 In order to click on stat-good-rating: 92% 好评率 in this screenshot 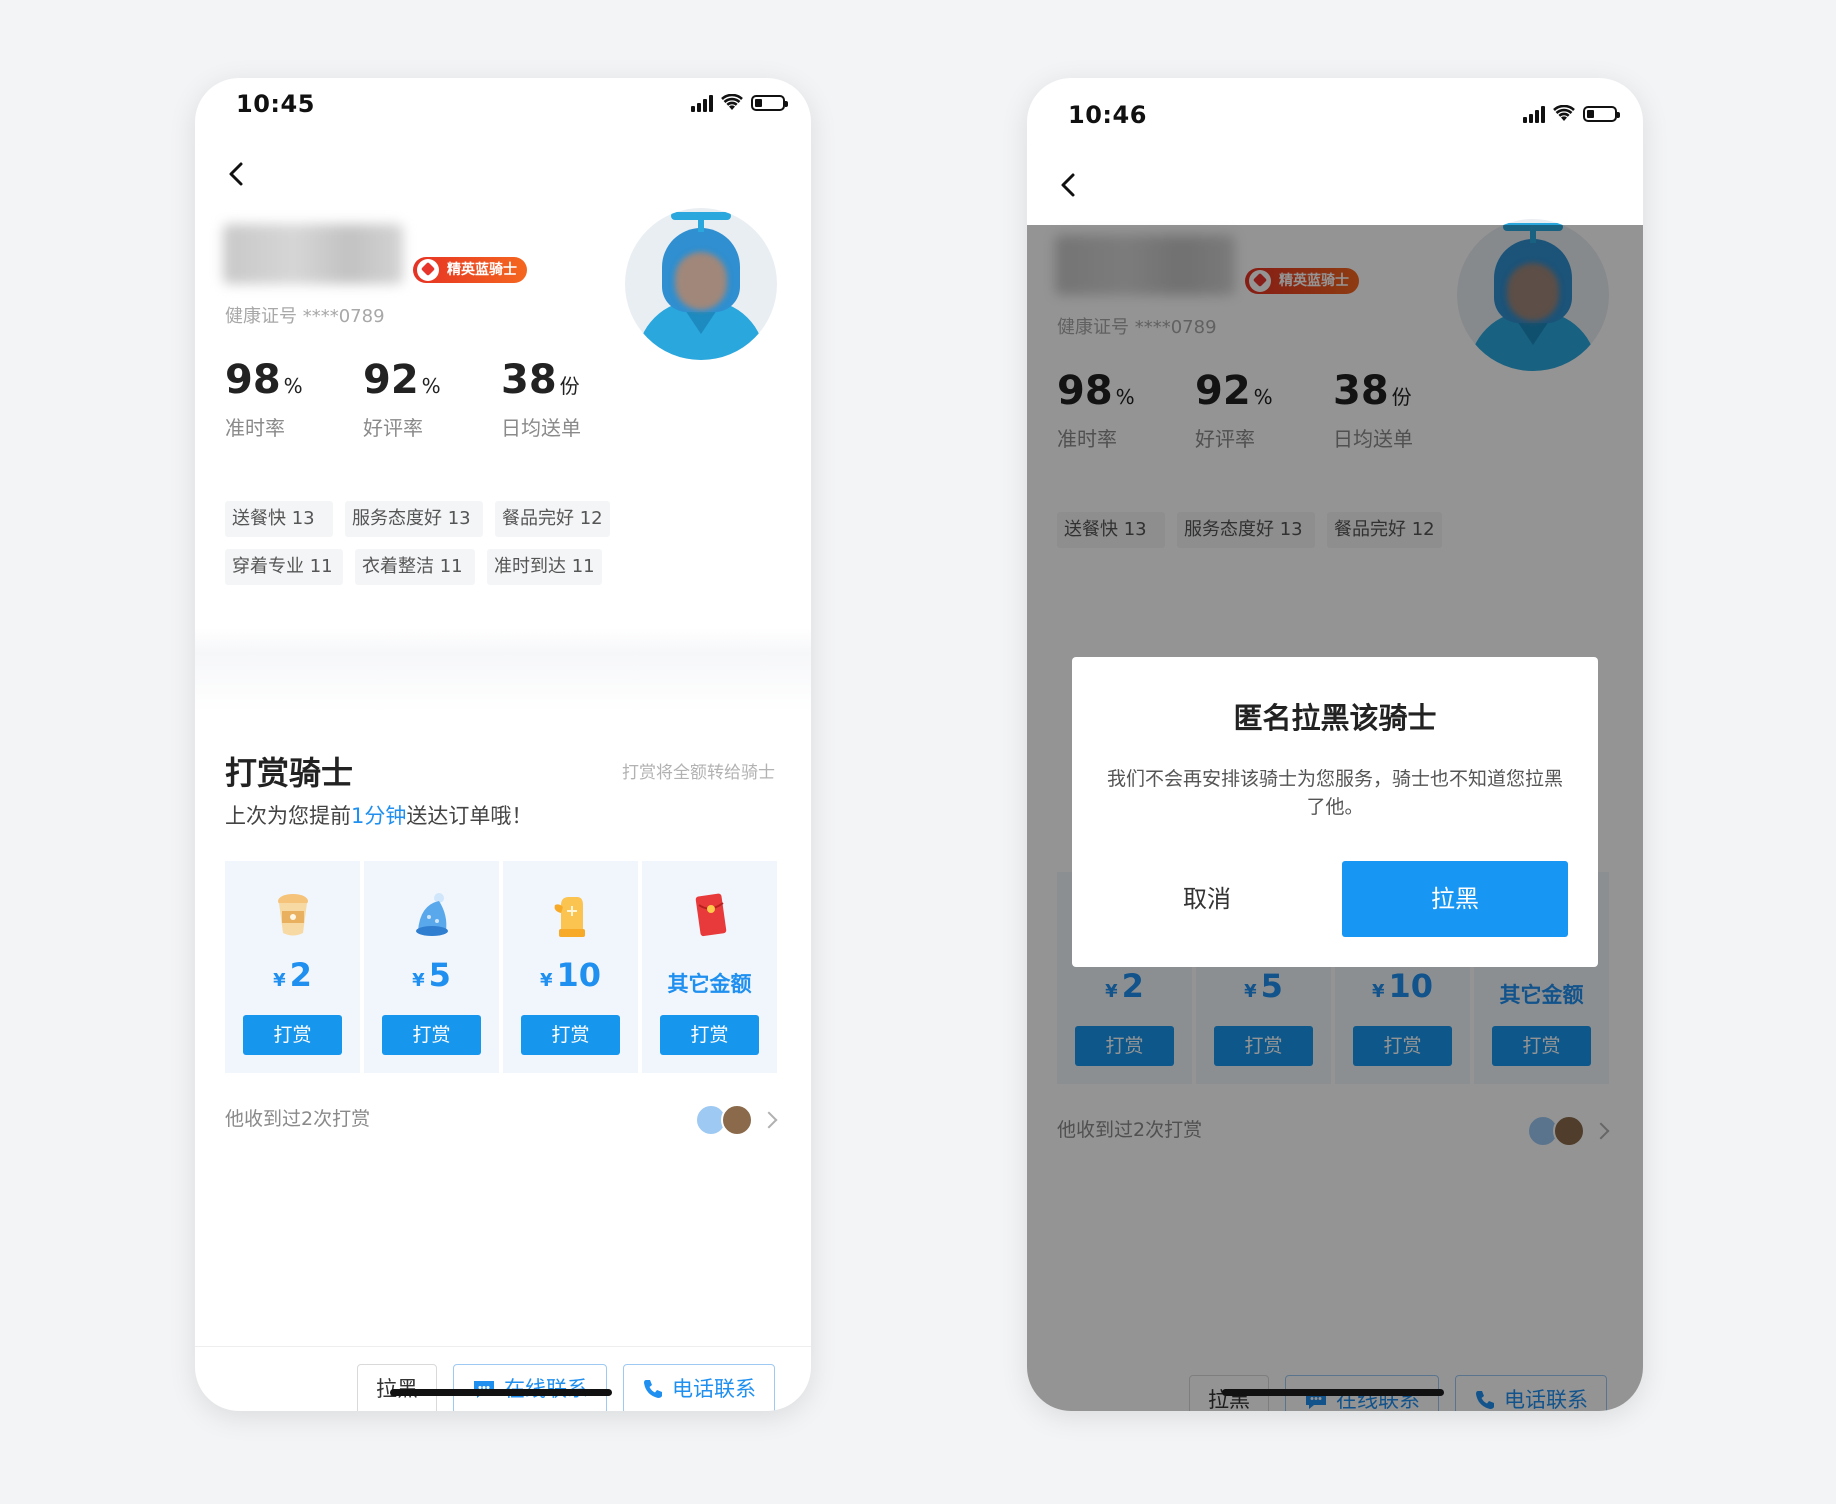, I will do `click(432, 398)`.